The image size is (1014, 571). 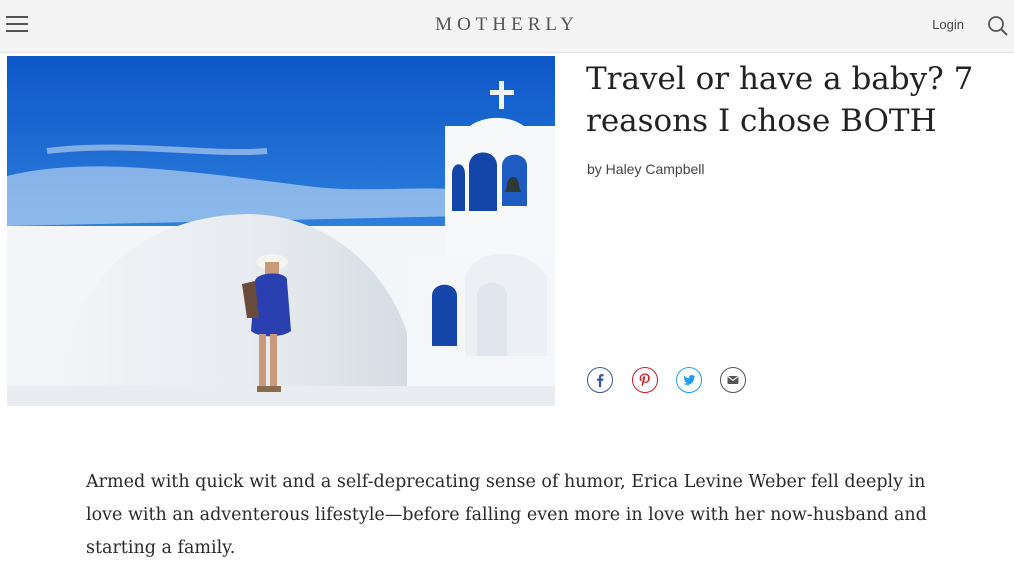 What do you see at coordinates (600, 380) in the screenshot?
I see `facebook-icon` at bounding box center [600, 380].